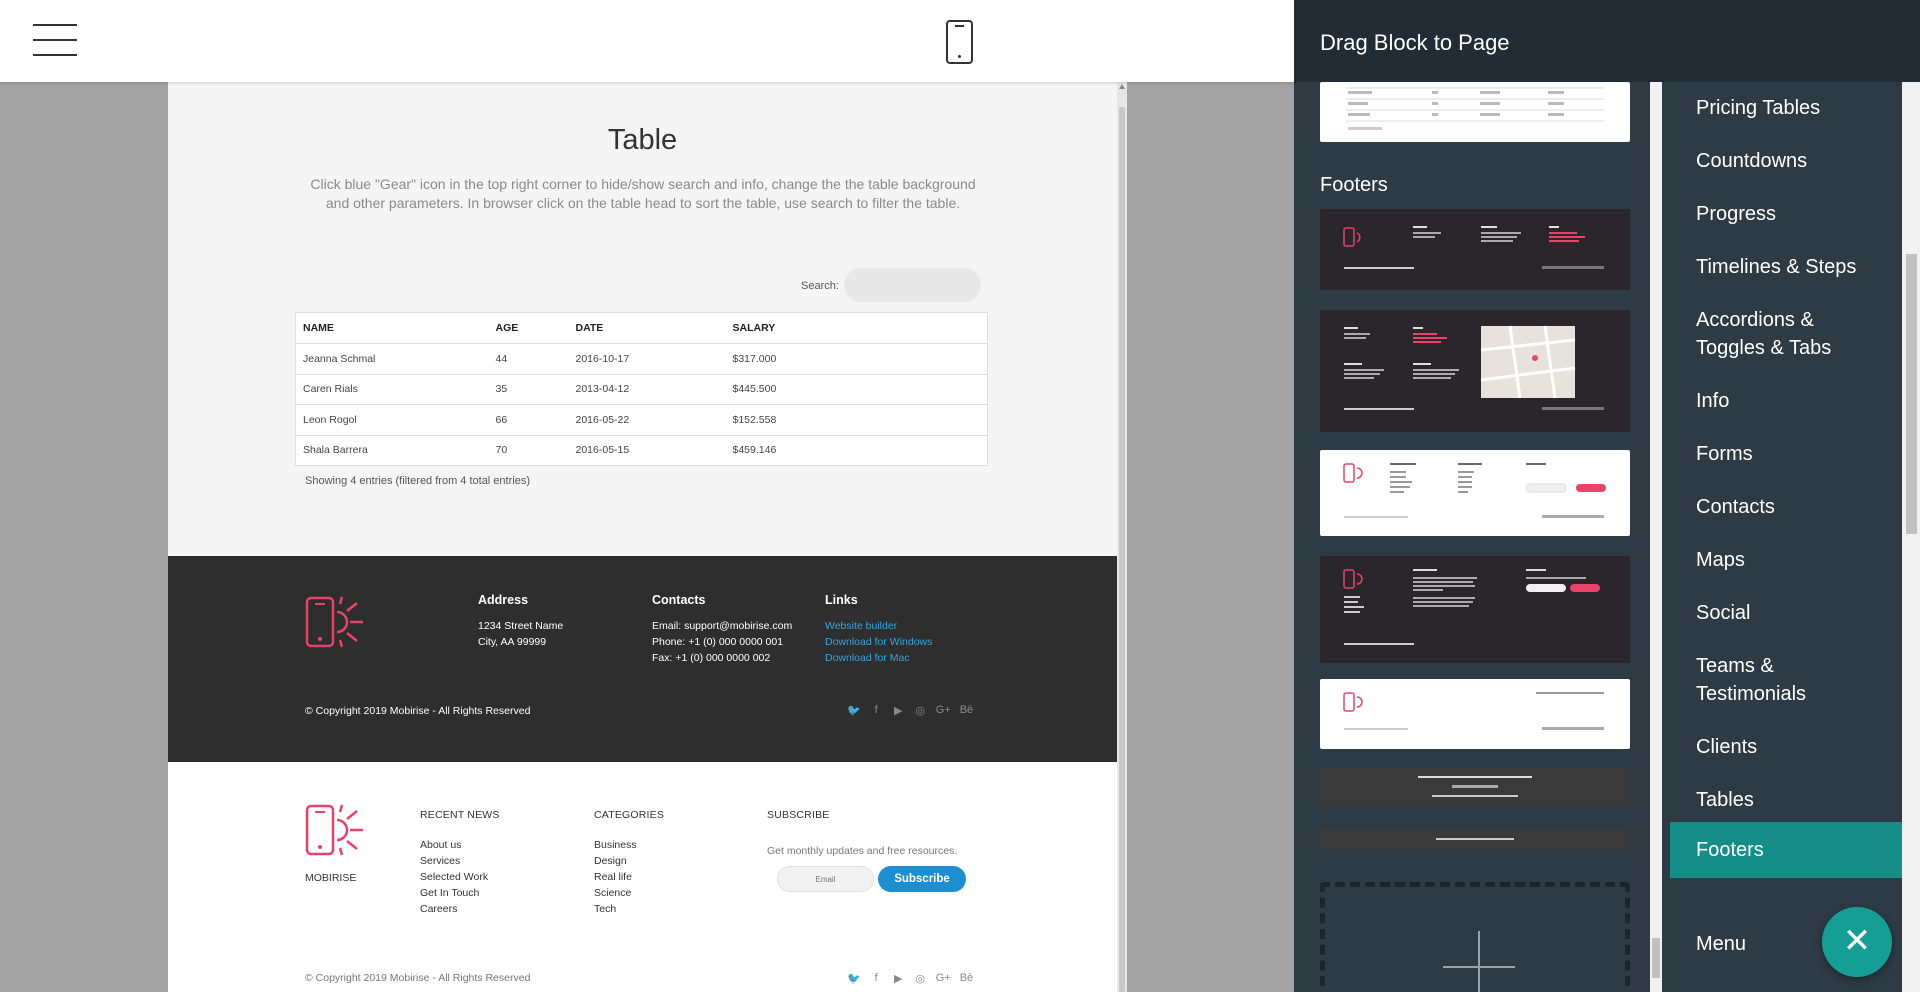 This screenshot has height=992, width=1920. Describe the element at coordinates (856, 359) in the screenshot. I see `cell-salary: $317.000` at that location.